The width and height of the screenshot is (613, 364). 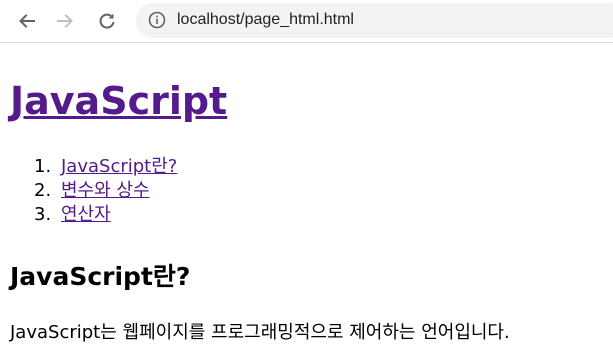 I want to click on address-bar: localhost/page_html.html, so click(x=374, y=20).